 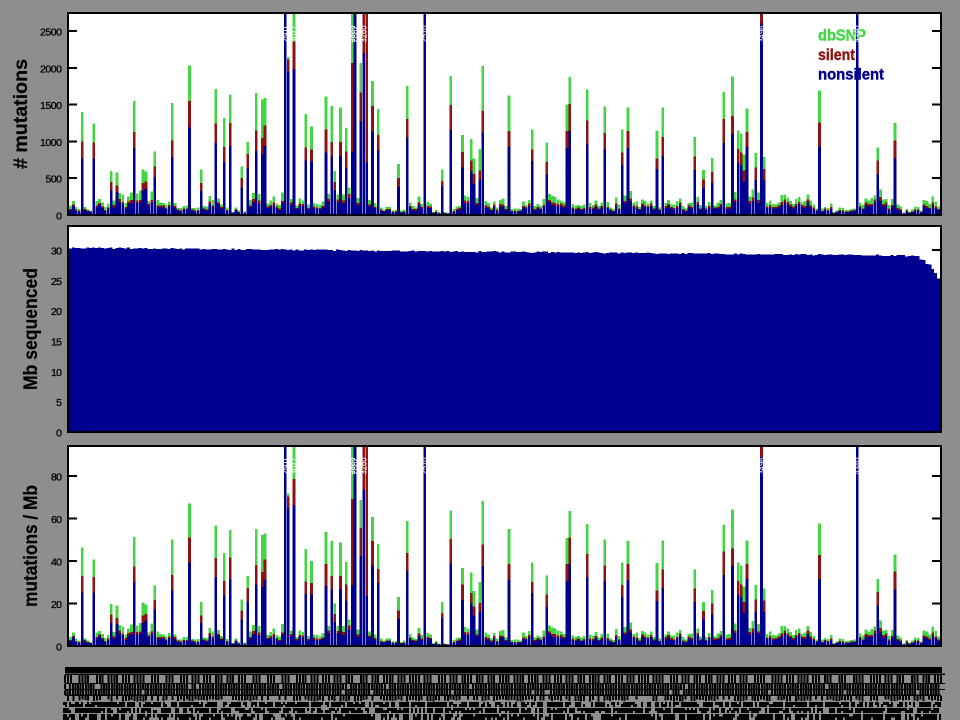 I want to click on svg-text: # mutations, so click(x=21, y=114).